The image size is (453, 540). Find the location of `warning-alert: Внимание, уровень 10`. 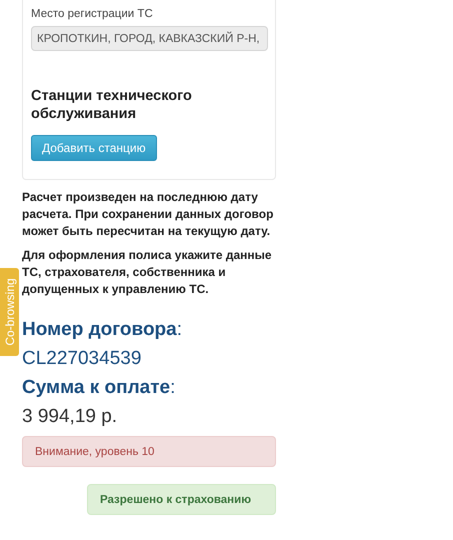

warning-alert: Внимание, уровень 10 is located at coordinates (149, 451).